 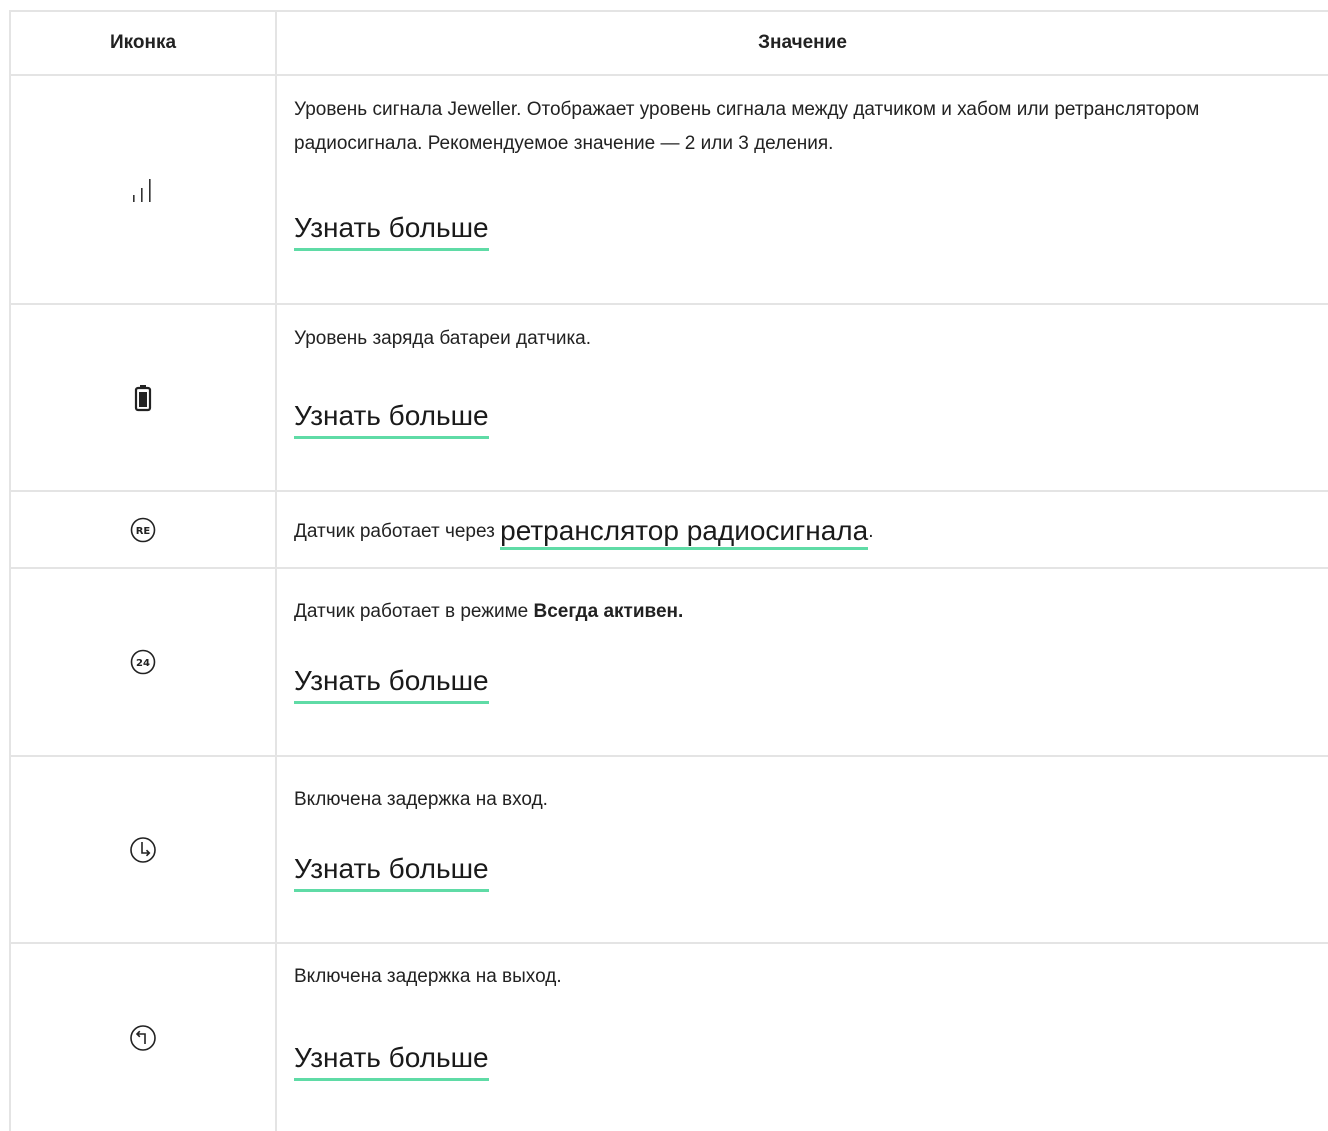 What do you see at coordinates (608, 611) in the screenshot?
I see `mode-name: Всегда активен.` at bounding box center [608, 611].